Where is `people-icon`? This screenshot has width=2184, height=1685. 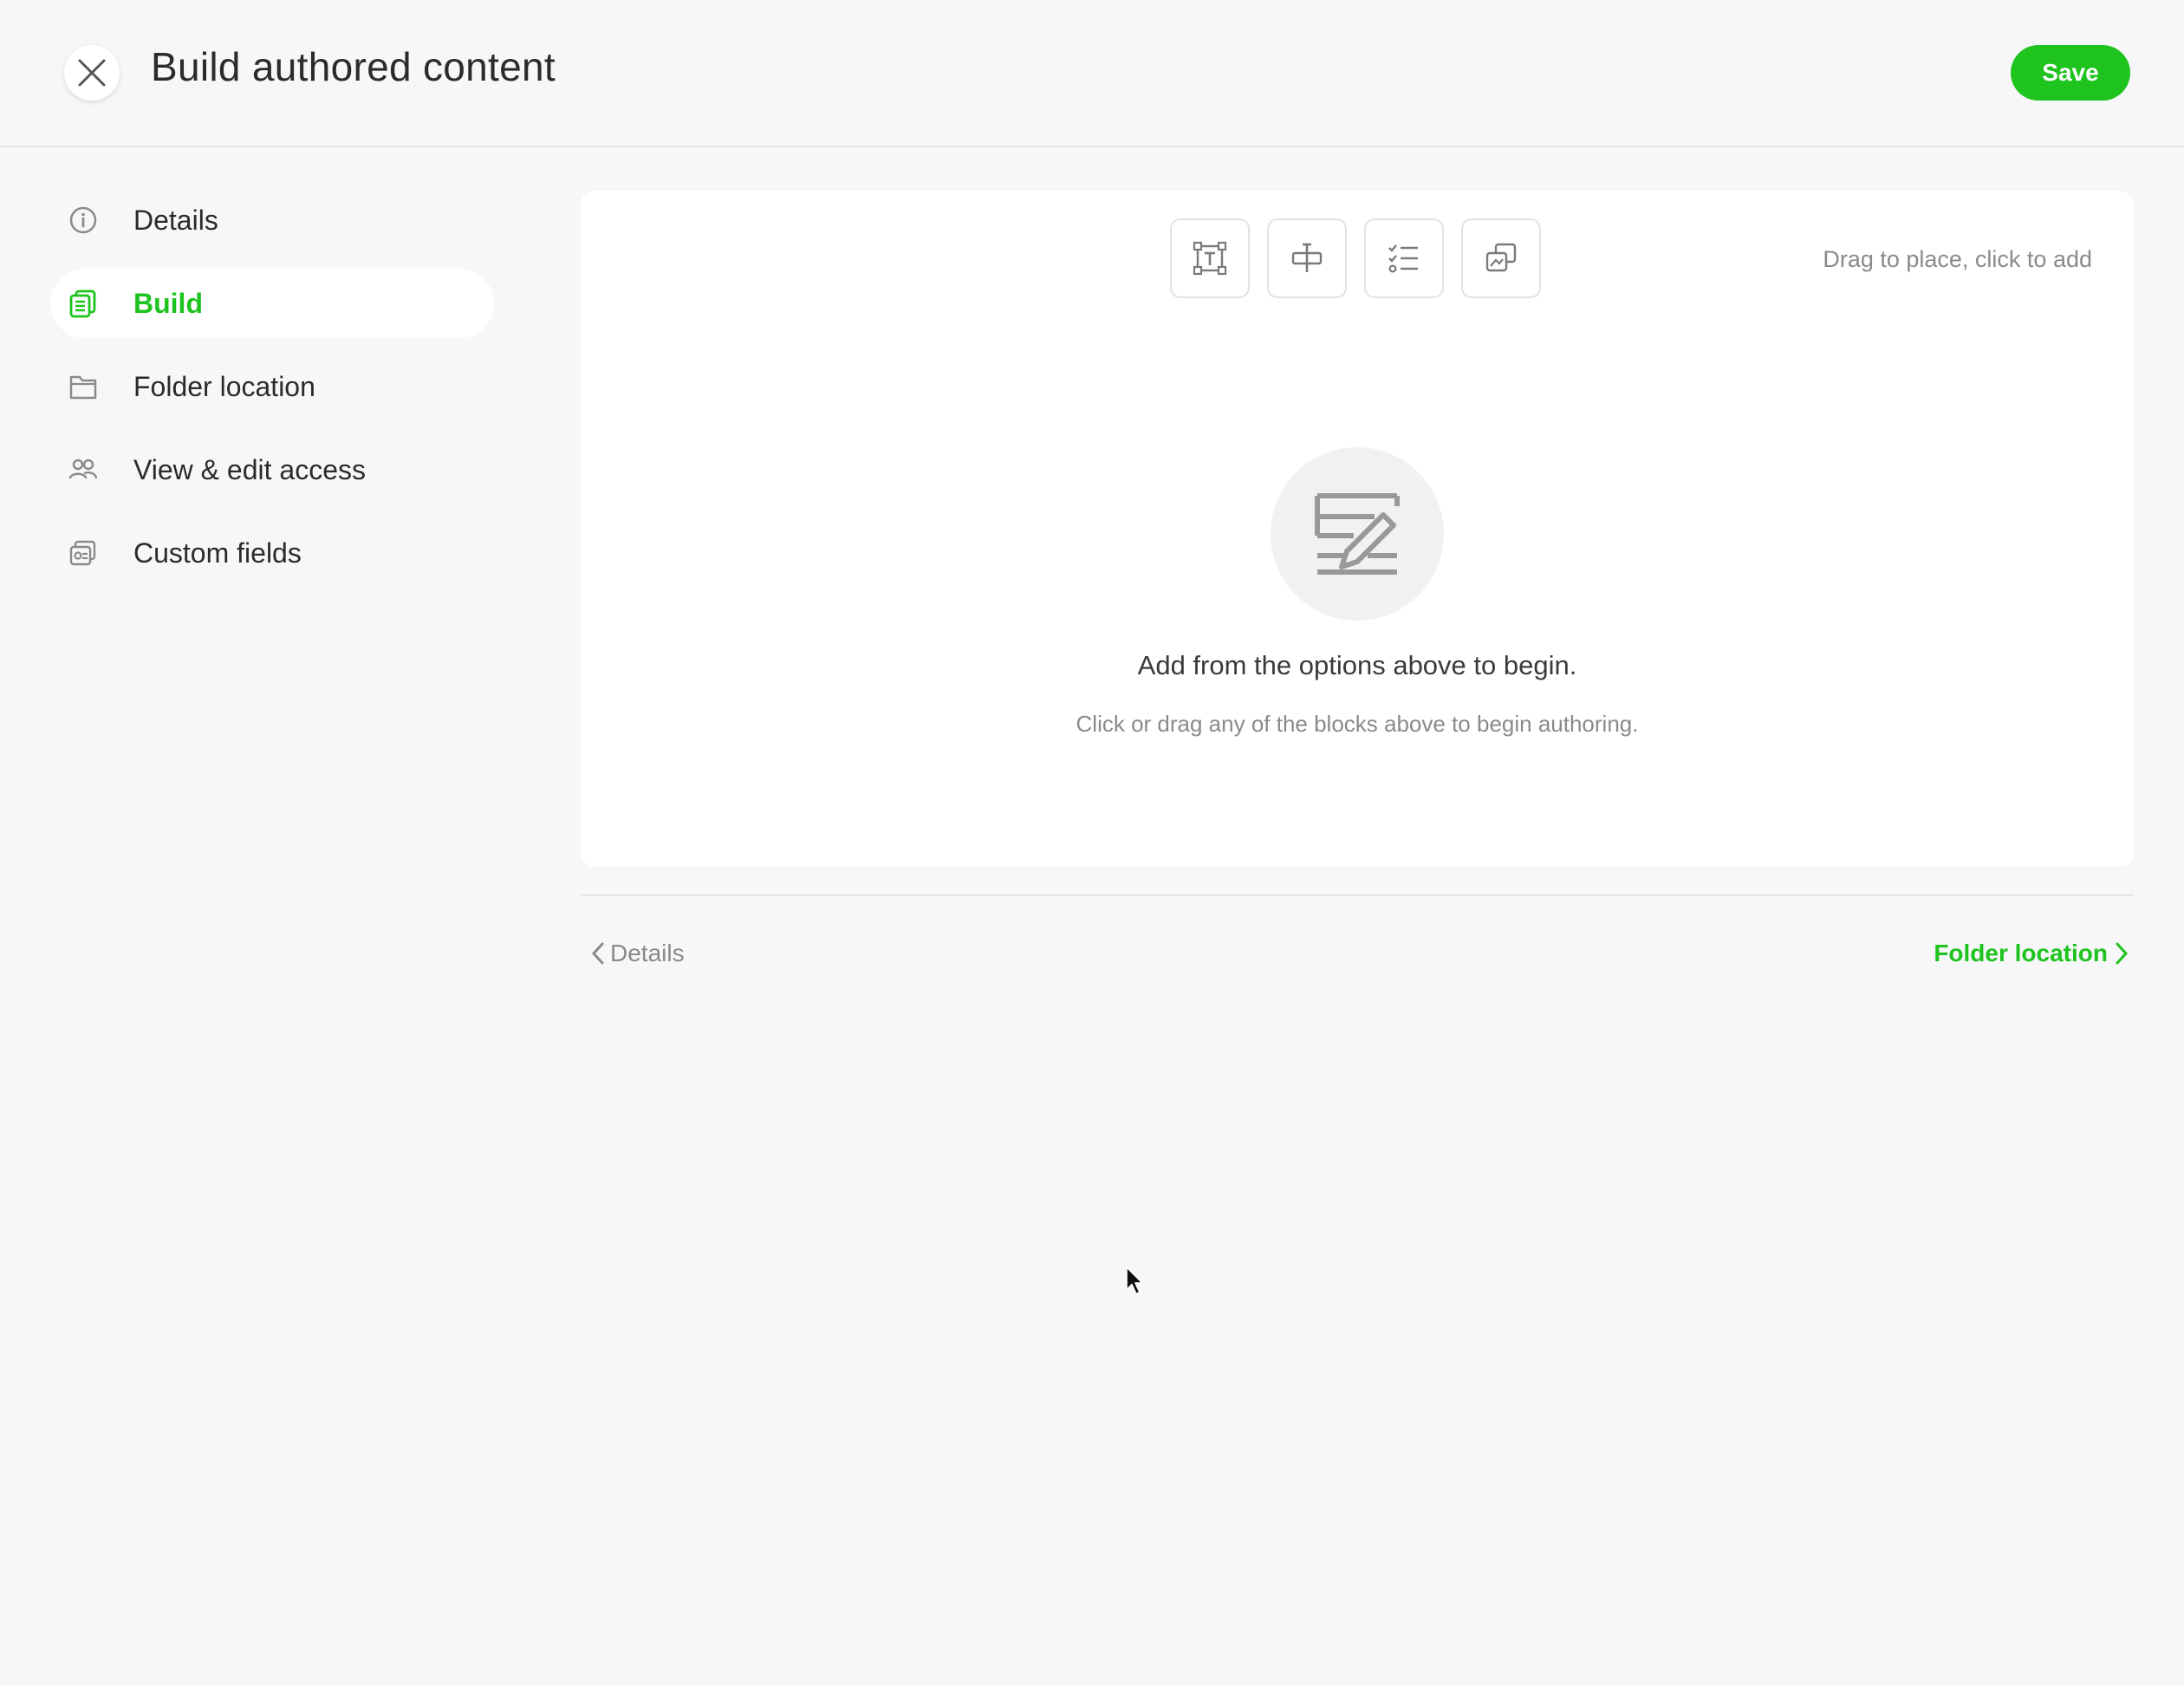
people-icon is located at coordinates (83, 469).